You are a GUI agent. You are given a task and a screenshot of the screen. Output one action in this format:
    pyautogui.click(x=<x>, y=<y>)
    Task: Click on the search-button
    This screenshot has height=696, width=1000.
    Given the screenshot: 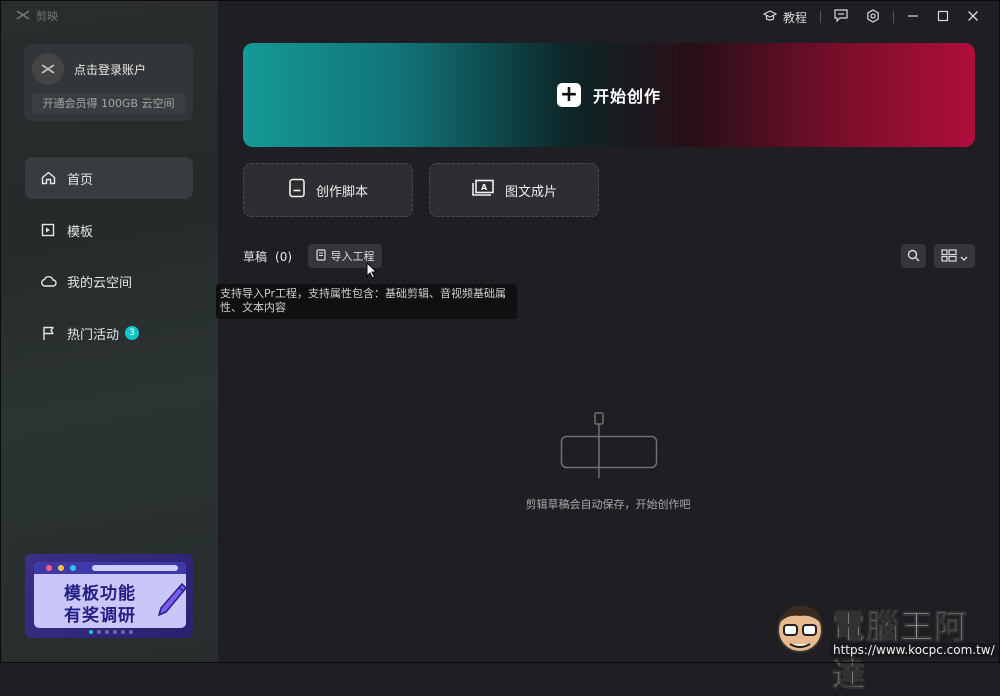 What is the action you would take?
    pyautogui.click(x=913, y=256)
    